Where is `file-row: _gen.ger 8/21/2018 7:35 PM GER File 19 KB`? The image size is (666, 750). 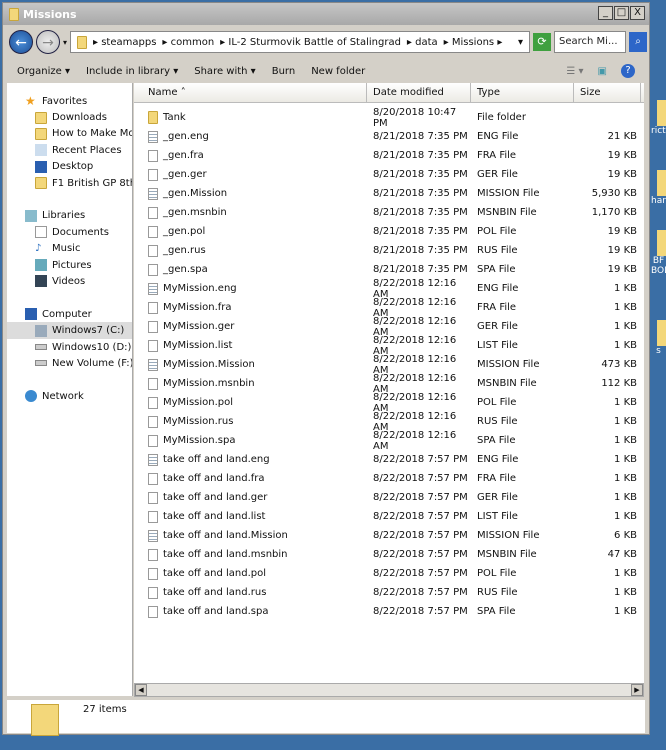 file-row: _gen.ger 8/21/2018 7:35 PM GER File 19 KB is located at coordinates (389, 174).